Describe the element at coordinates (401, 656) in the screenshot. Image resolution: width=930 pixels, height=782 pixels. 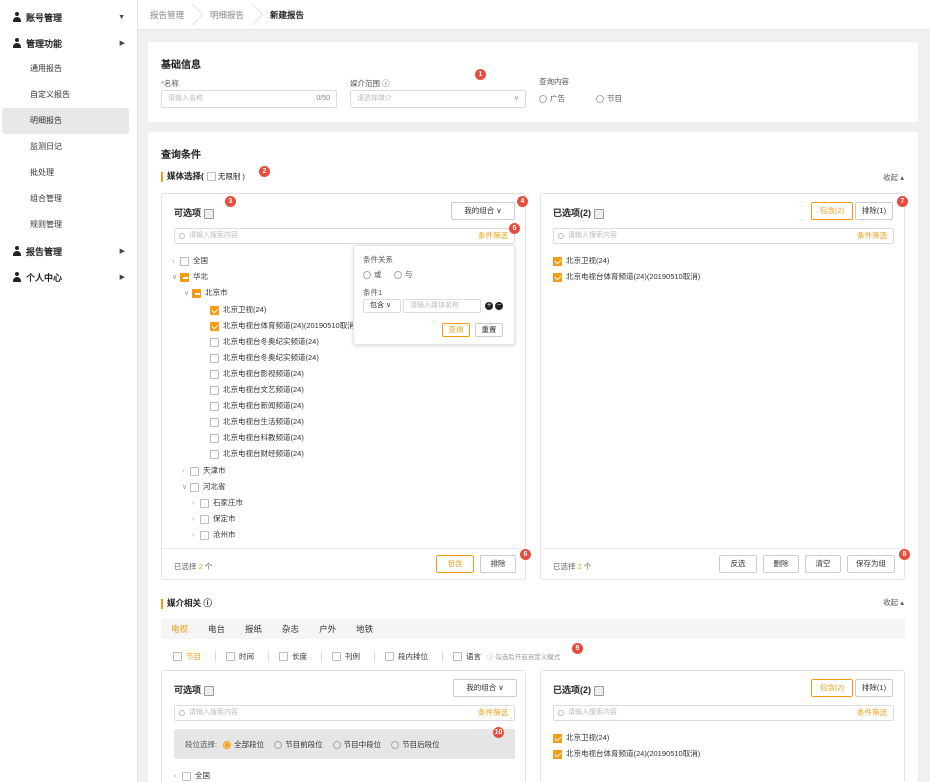
I see `field-checkbox: 段内排位` at that location.